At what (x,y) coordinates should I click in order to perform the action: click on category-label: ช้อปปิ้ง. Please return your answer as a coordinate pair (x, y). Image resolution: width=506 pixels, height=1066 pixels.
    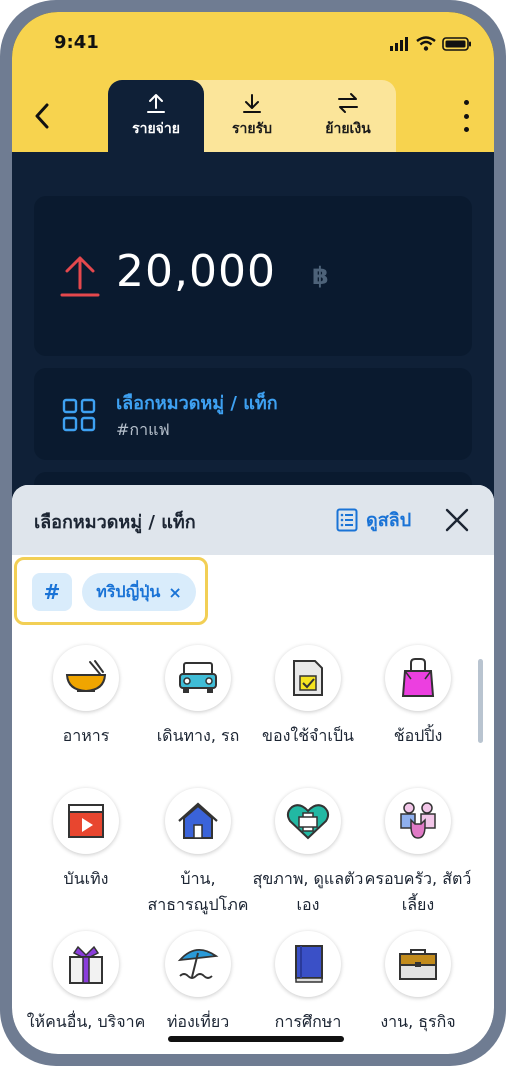
    Looking at the image, I should click on (418, 735).